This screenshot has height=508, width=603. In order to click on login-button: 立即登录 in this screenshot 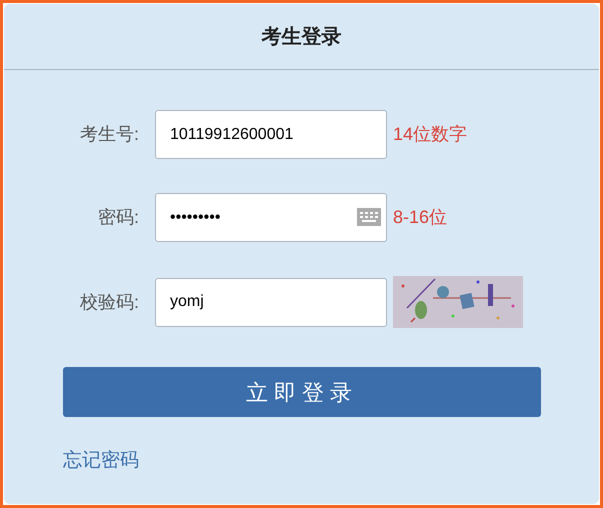, I will do `click(302, 392)`.